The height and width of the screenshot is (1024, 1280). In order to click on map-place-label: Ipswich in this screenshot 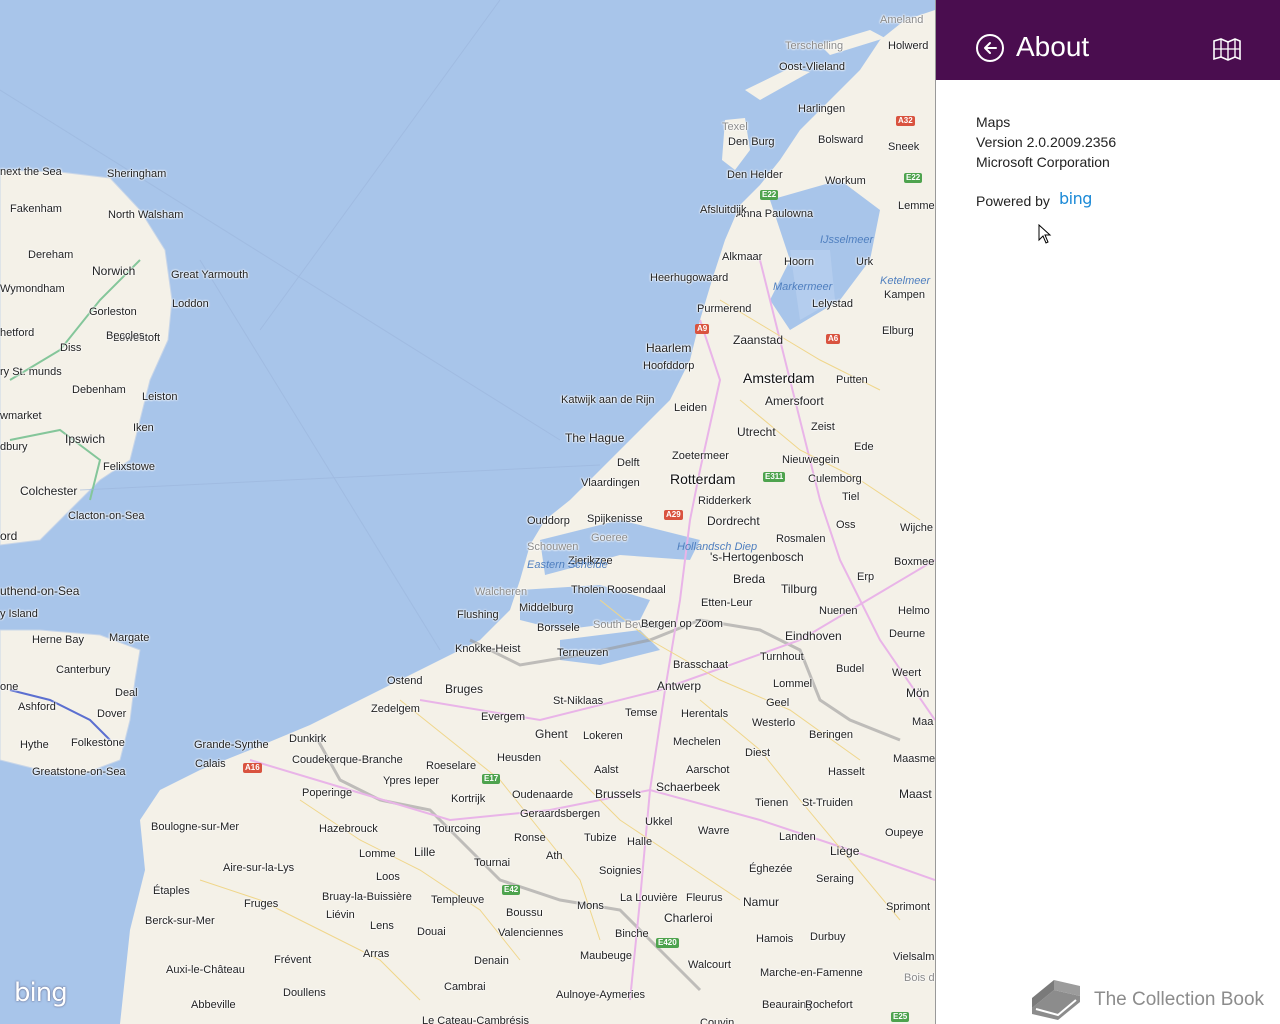, I will do `click(85, 439)`.